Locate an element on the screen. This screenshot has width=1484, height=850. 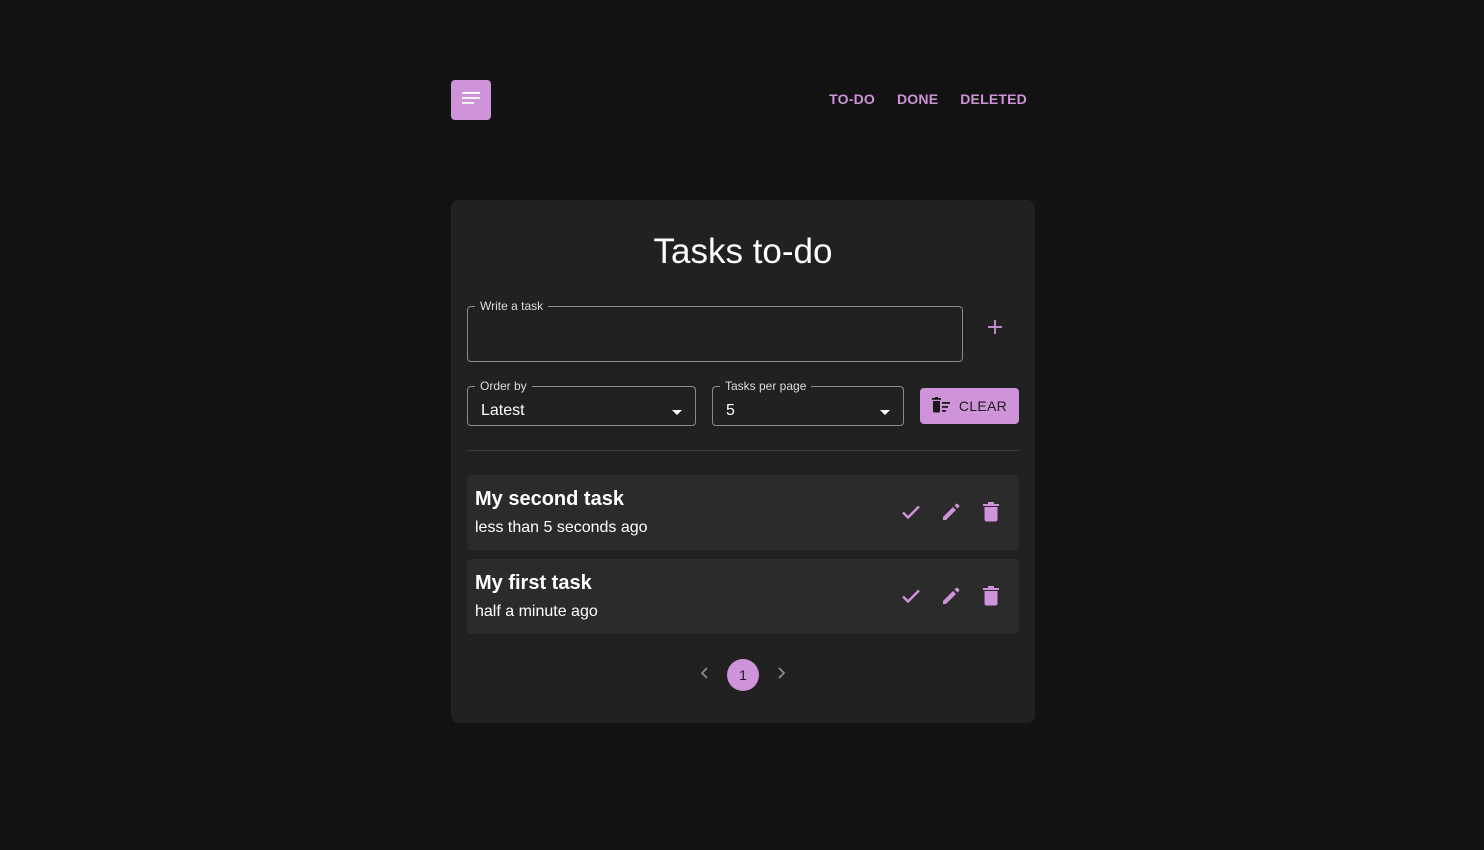
tasks-per-page-value: 5 is located at coordinates (730, 410).